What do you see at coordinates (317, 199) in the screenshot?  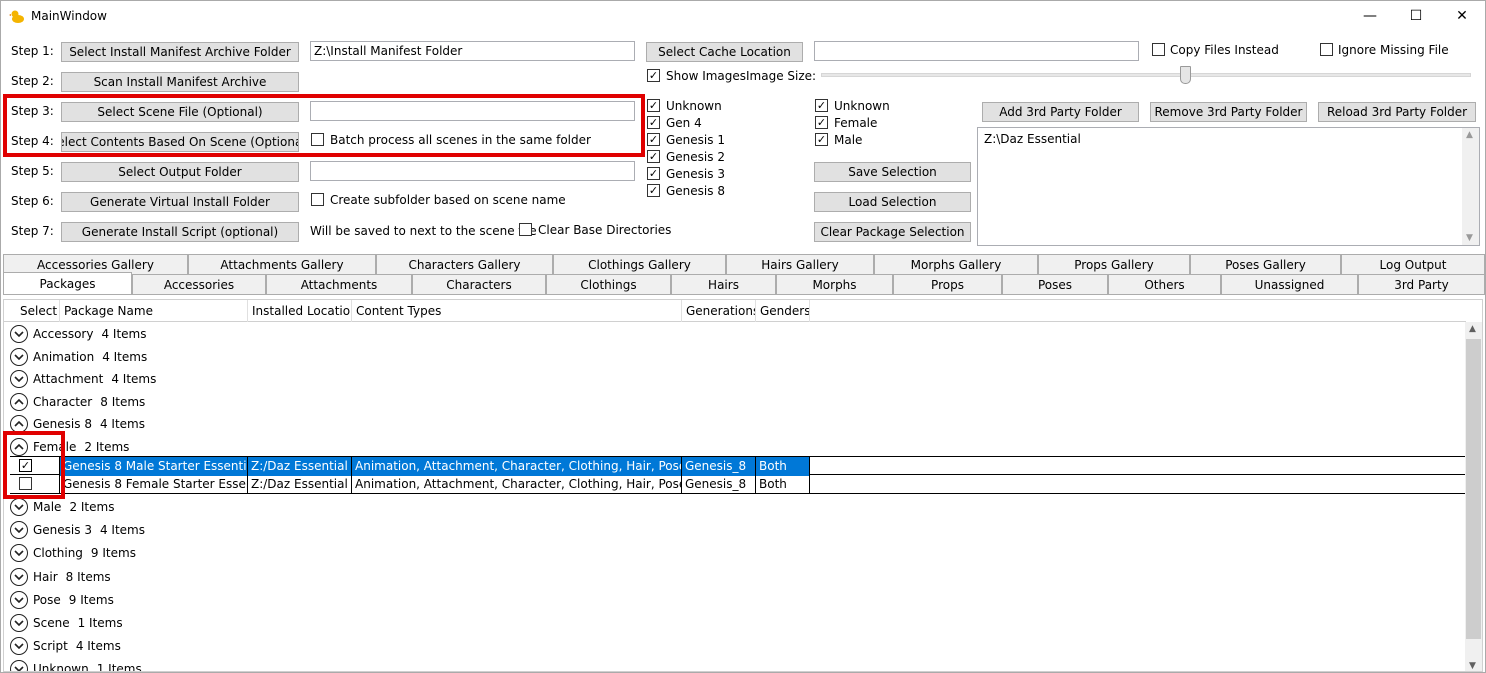 I see `create-subfolder-checkbox` at bounding box center [317, 199].